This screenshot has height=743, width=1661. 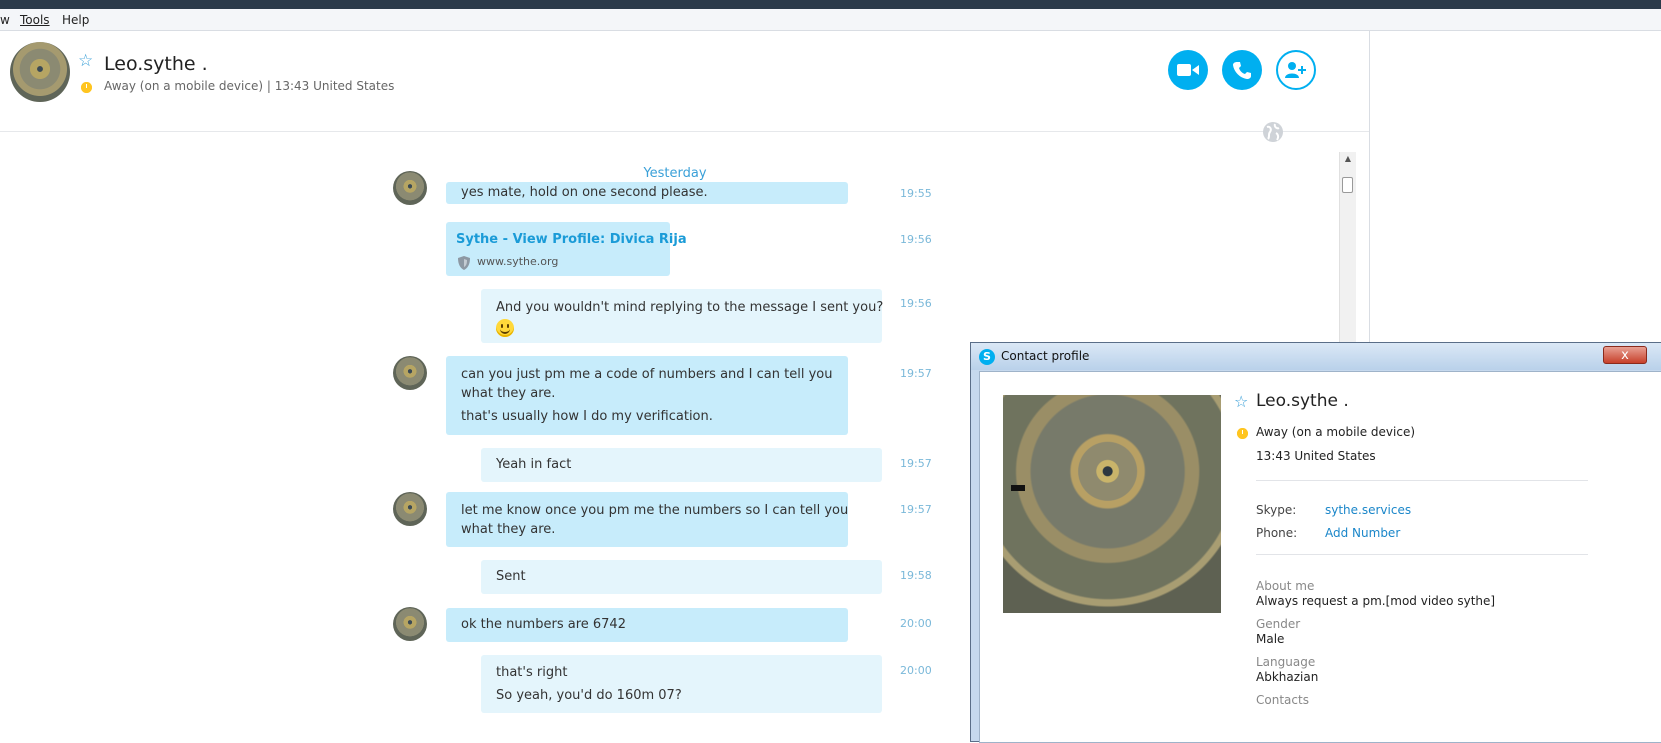 What do you see at coordinates (587, 416) in the screenshot?
I see `message-text: that's usually how I do my verification.` at bounding box center [587, 416].